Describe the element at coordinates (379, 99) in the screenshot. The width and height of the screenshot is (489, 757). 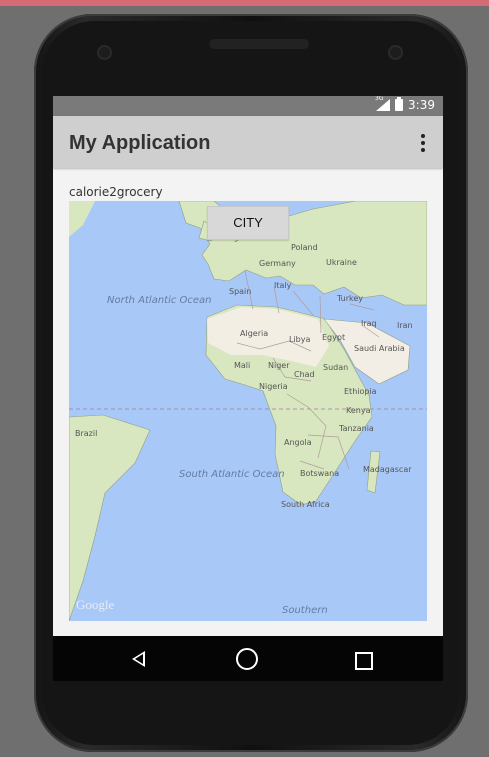
I see `network-type: 3G` at that location.